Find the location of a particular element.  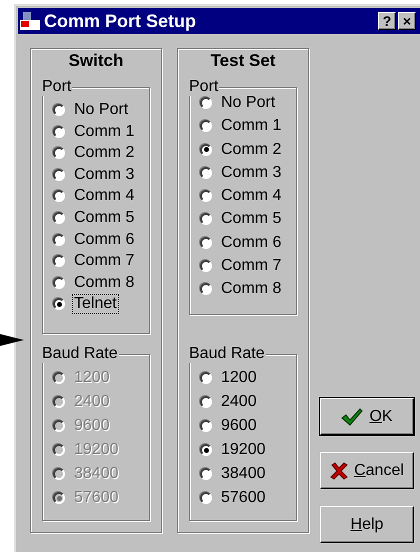

close-button: × is located at coordinates (407, 21).